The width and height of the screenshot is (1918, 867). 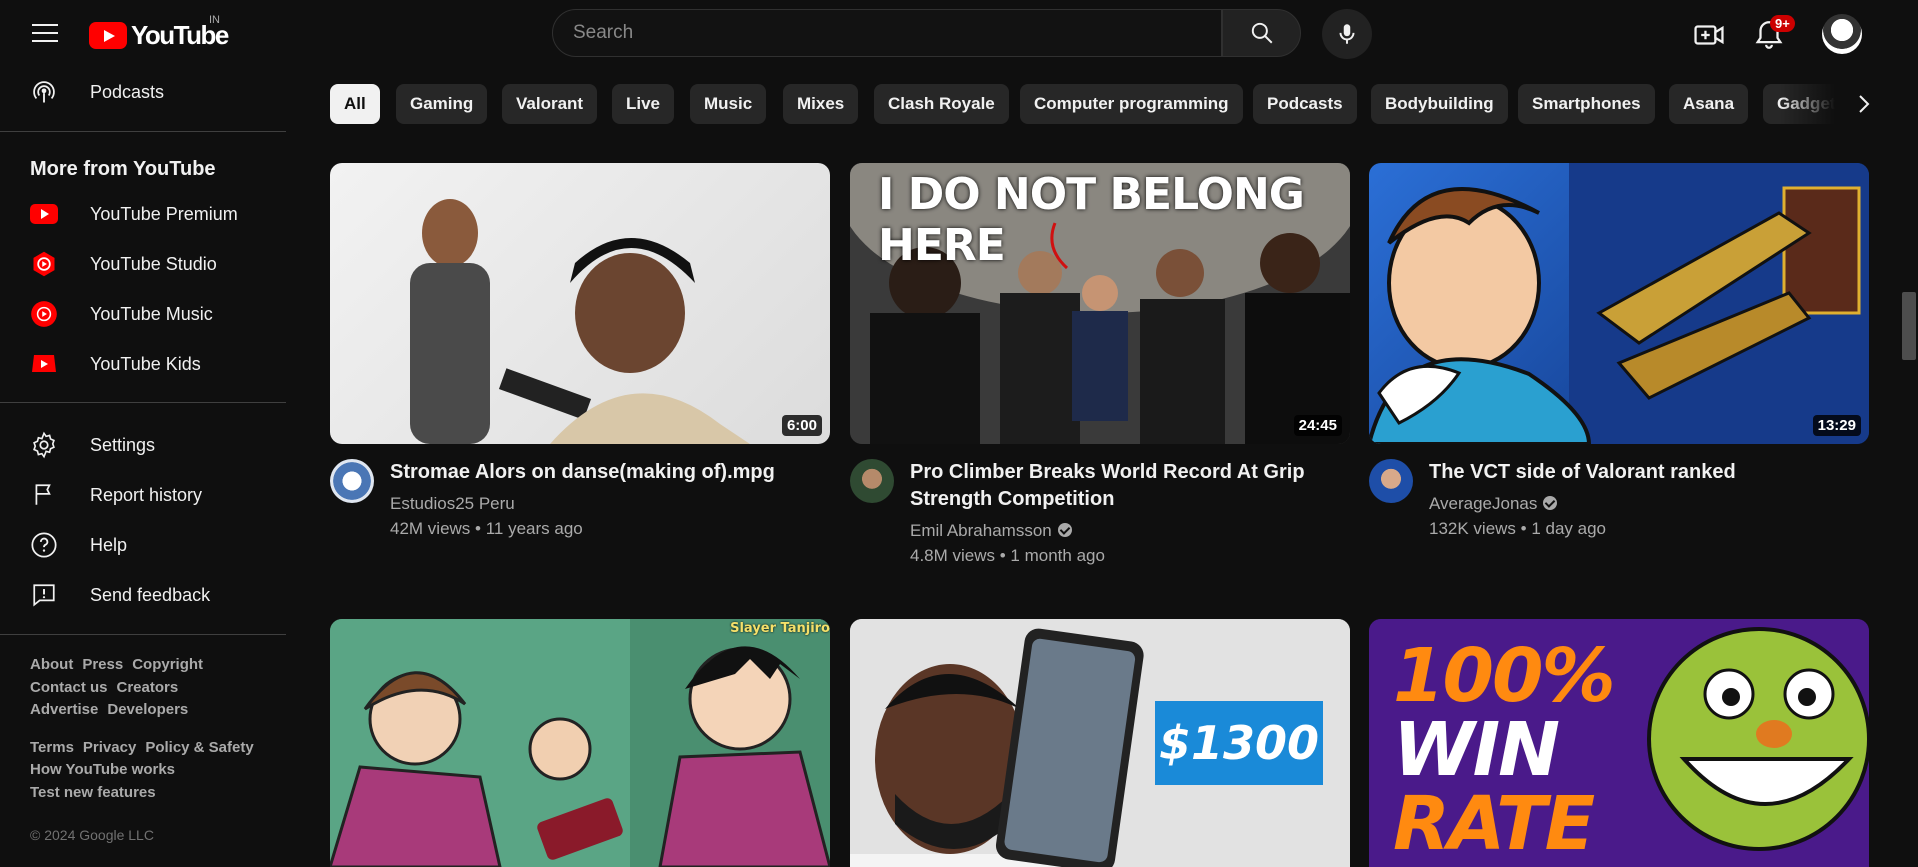 I want to click on chevron-right-icon, so click(x=1864, y=104).